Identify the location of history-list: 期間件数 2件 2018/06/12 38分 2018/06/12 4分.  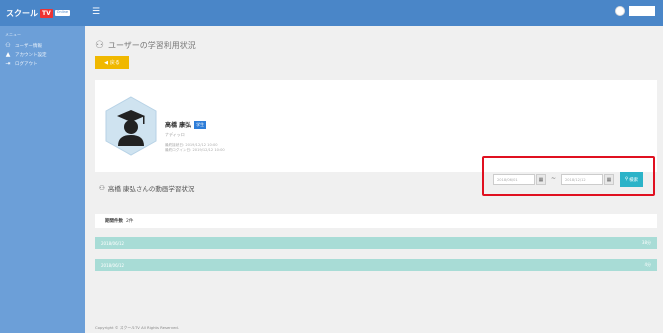
(376, 242).